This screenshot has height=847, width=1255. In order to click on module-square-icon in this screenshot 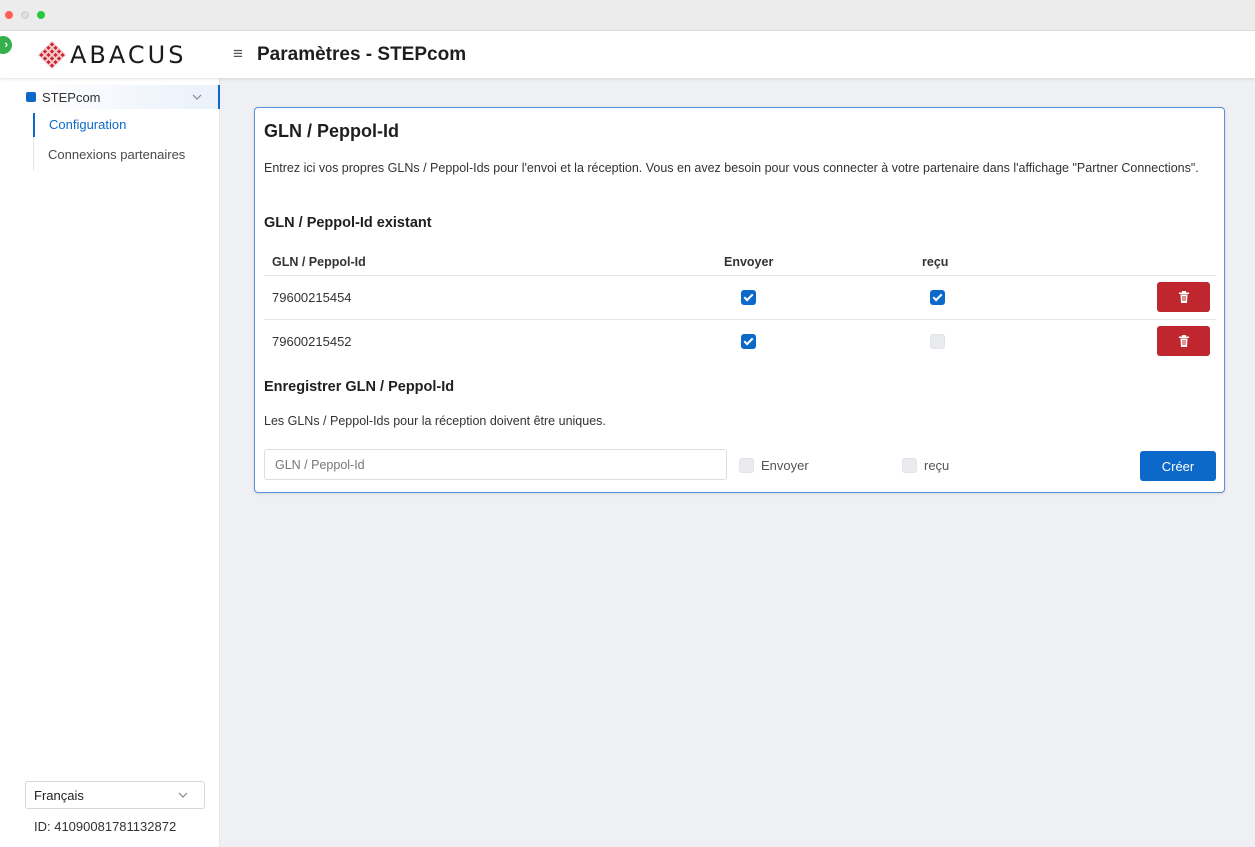, I will do `click(31, 97)`.